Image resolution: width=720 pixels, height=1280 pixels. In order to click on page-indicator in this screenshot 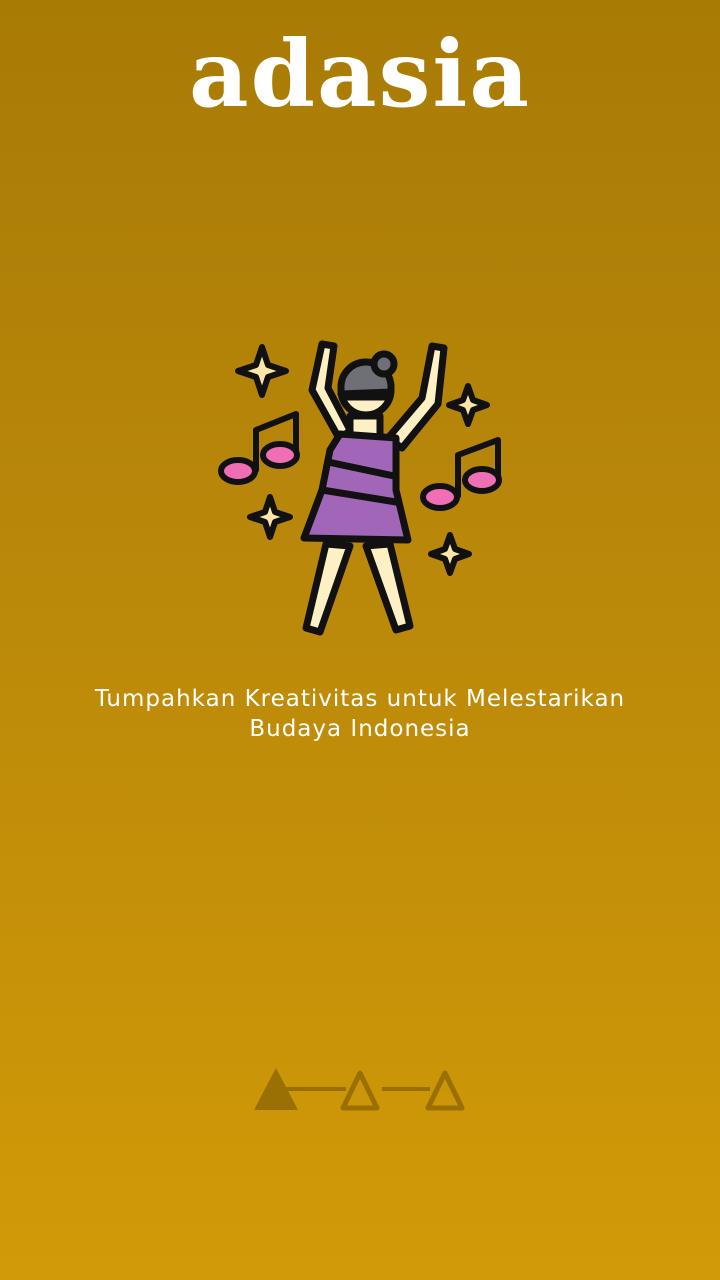, I will do `click(359, 1089)`.